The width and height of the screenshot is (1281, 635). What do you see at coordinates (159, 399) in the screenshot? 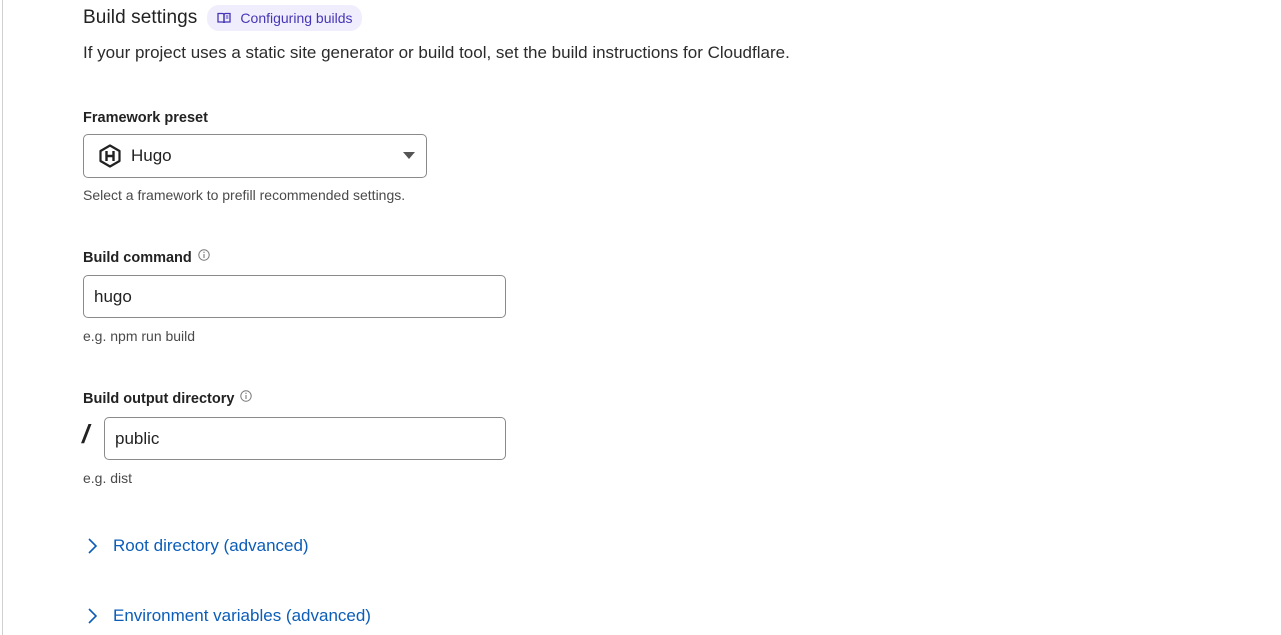
I see `build-output-directory-label-text: Build output directory` at bounding box center [159, 399].